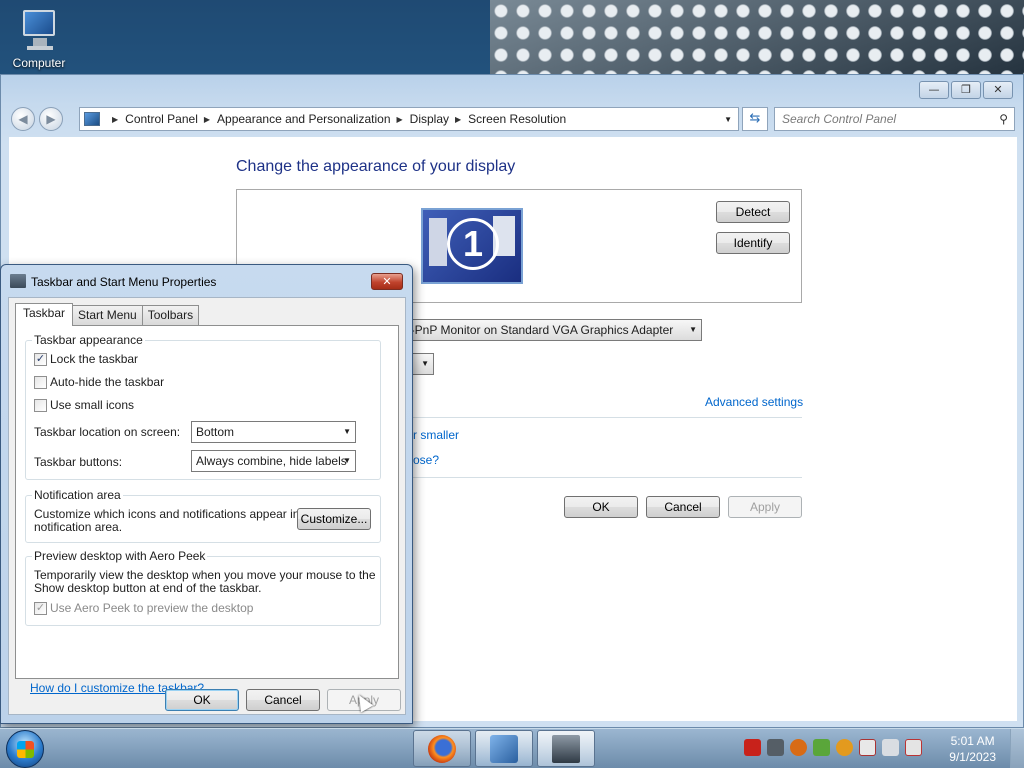 The height and width of the screenshot is (768, 1024). What do you see at coordinates (78, 527) in the screenshot?
I see `notification-text-2: notification area.` at bounding box center [78, 527].